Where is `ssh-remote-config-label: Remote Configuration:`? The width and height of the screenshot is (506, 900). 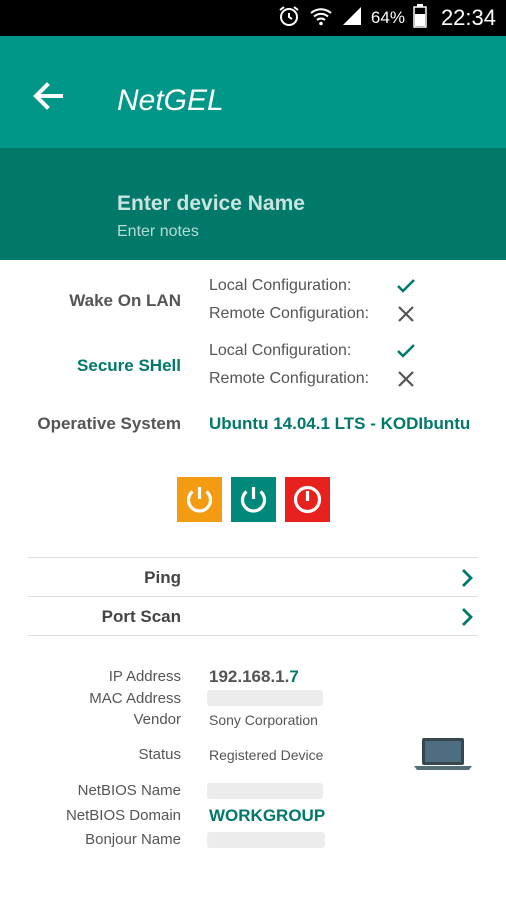 ssh-remote-config-label: Remote Configuration: is located at coordinates (289, 378).